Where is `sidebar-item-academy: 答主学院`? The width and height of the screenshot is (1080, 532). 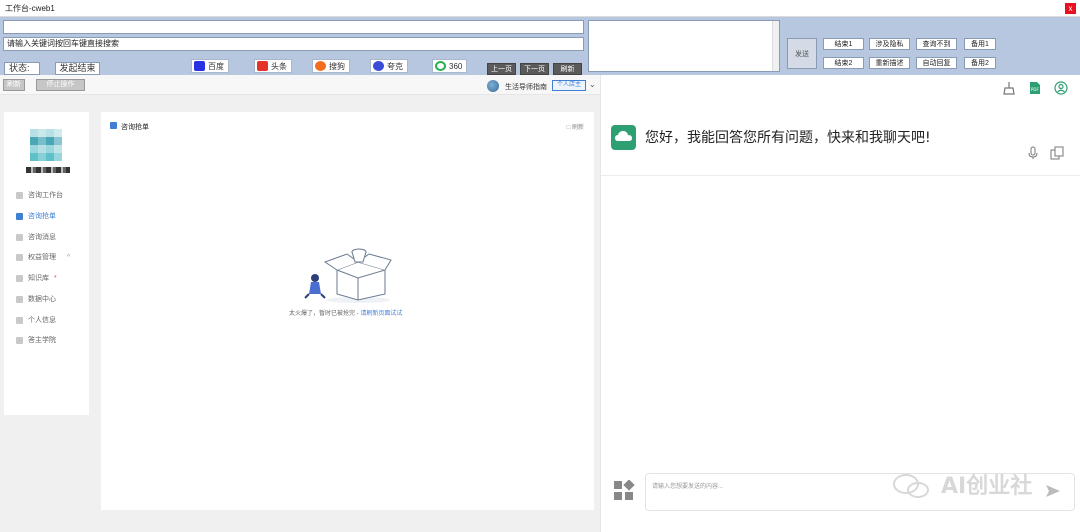 sidebar-item-academy: 答主学院 is located at coordinates (36, 340).